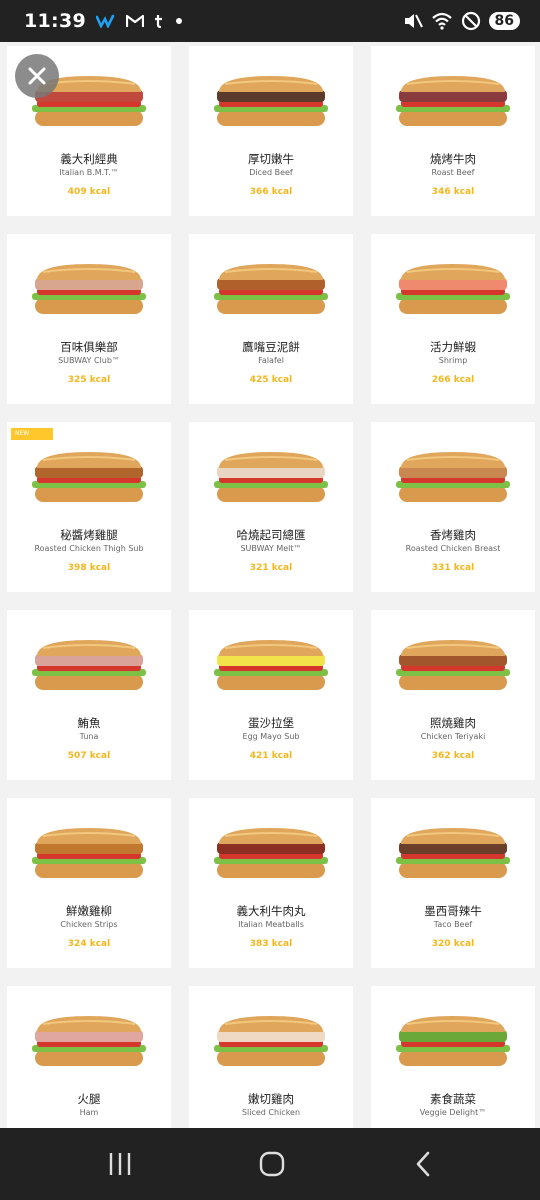 This screenshot has width=540, height=1200. Describe the element at coordinates (159, 21) in the screenshot. I see `t-app-icon` at that location.